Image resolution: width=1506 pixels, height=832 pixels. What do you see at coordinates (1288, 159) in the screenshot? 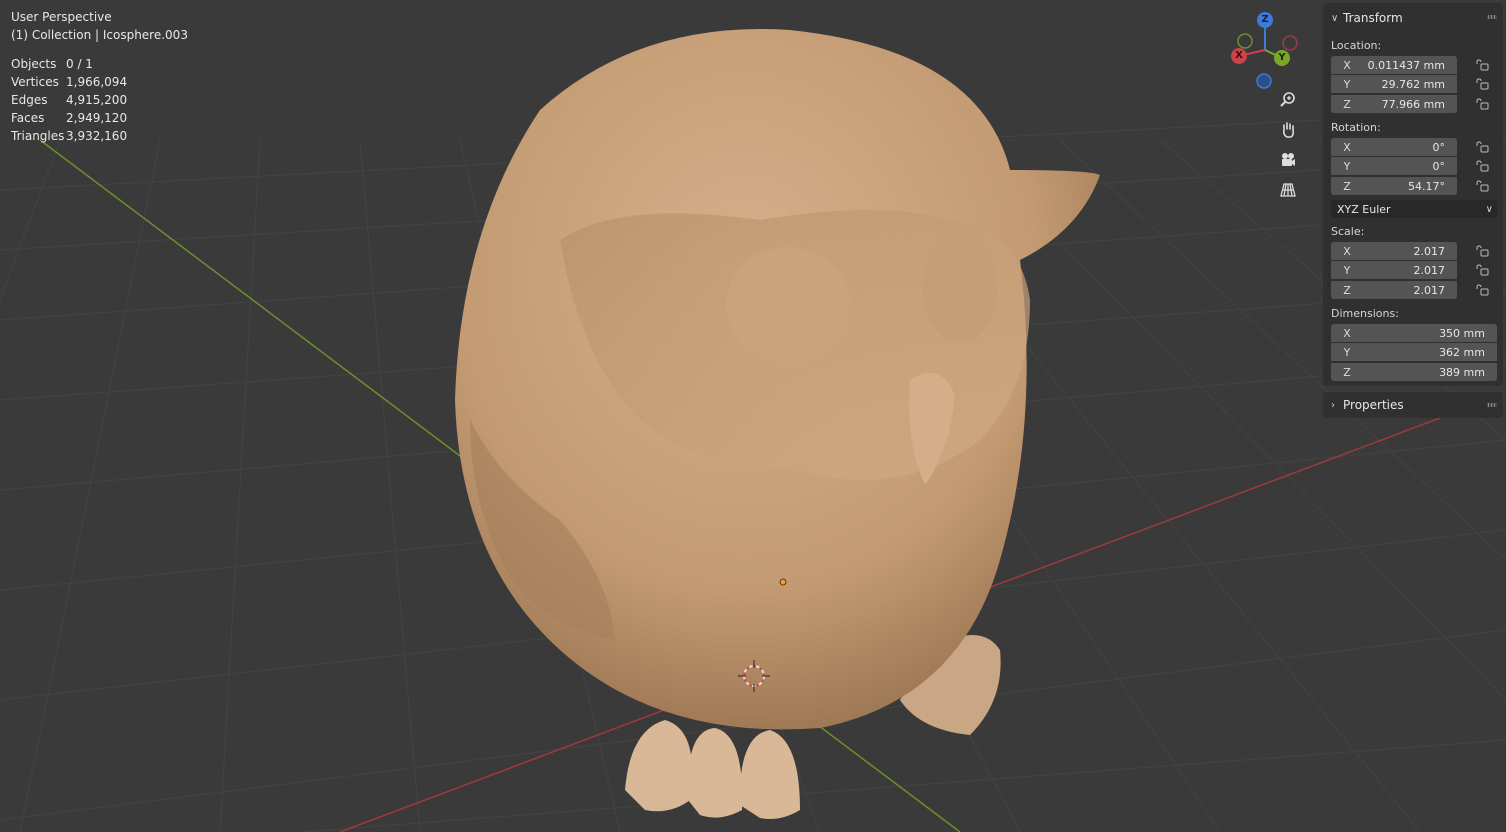
I see `camera-icon` at bounding box center [1288, 159].